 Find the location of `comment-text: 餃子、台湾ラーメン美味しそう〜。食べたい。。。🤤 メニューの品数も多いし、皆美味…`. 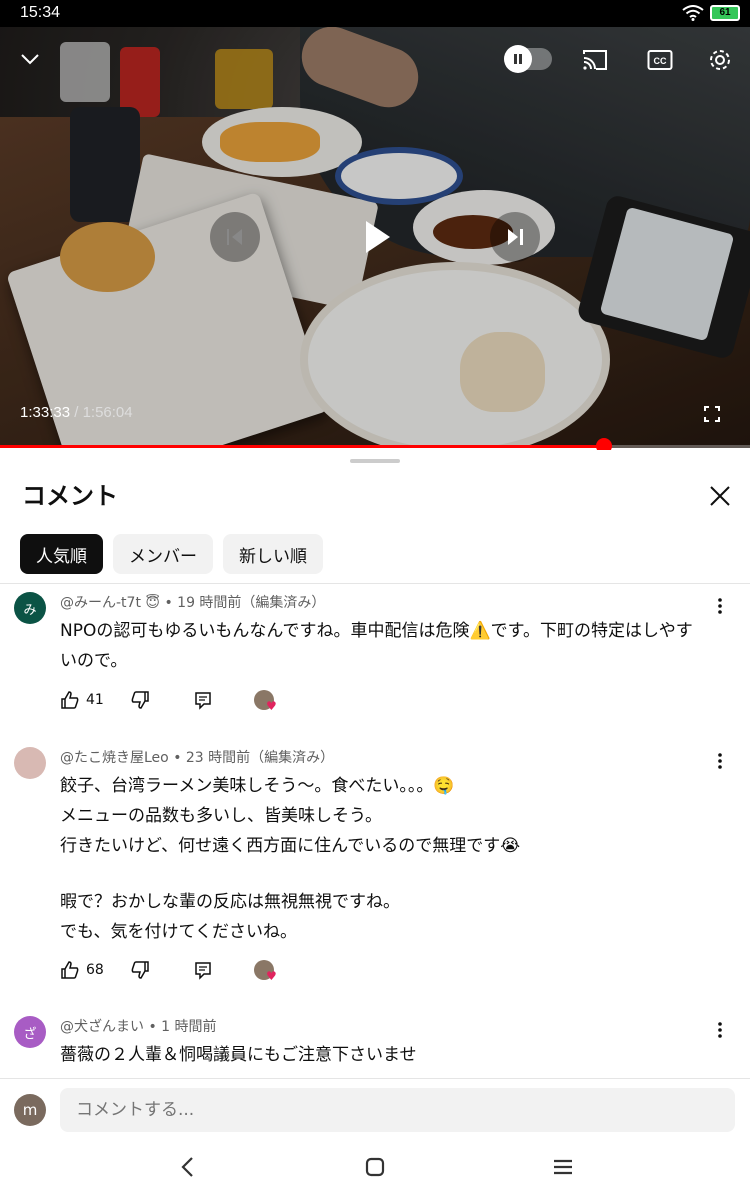

comment-text: 餃子、台湾ラーメン美味しそう〜。食べたい。。。🤤 メニューの品数も多いし、皆美味… is located at coordinates (390, 859).